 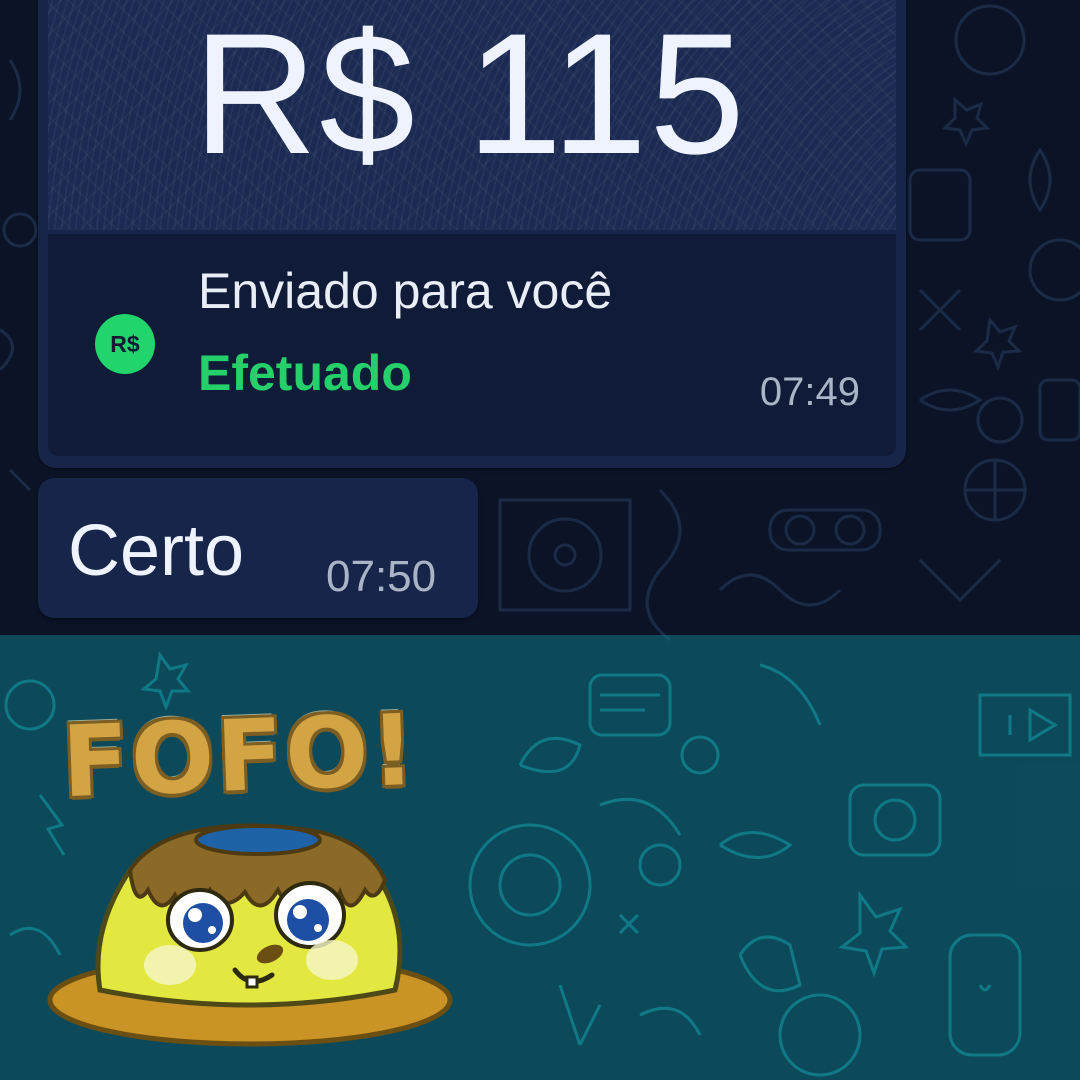 What do you see at coordinates (381, 576) in the screenshot?
I see `message-timestamp: 07:50` at bounding box center [381, 576].